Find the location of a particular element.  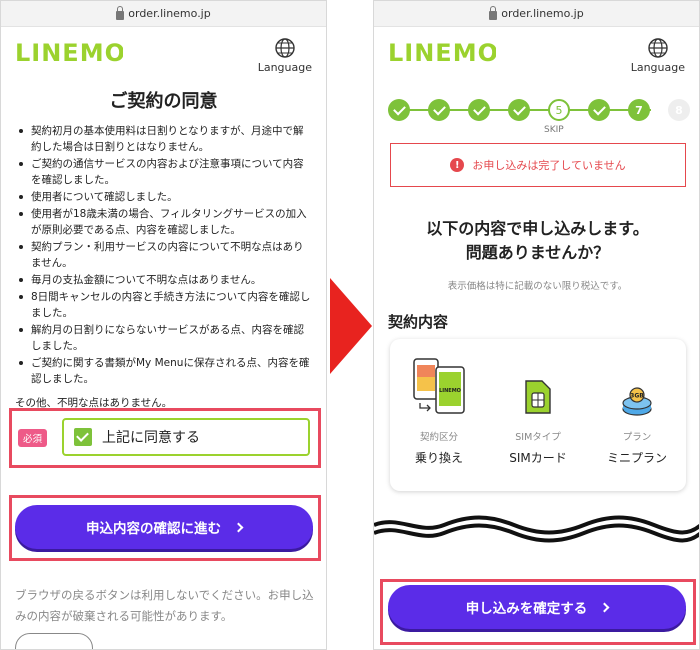

contract-type-item: LINEMO 契約区分 乗り換え is located at coordinates (439, 415).